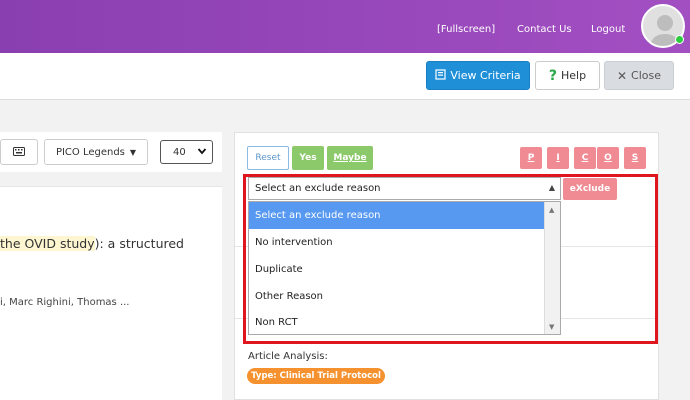  What do you see at coordinates (139, 243) in the screenshot?
I see `article-title-rest: ): a structured` at bounding box center [139, 243].